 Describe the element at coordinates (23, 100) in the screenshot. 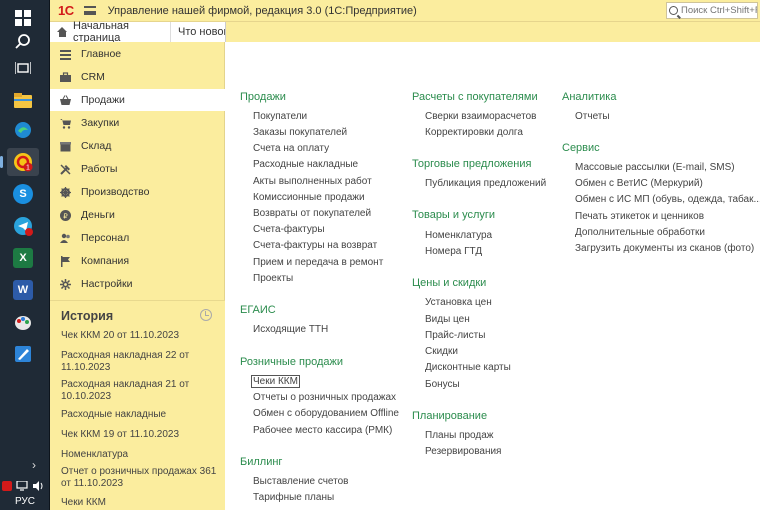

I see `file-explorer-icon` at that location.